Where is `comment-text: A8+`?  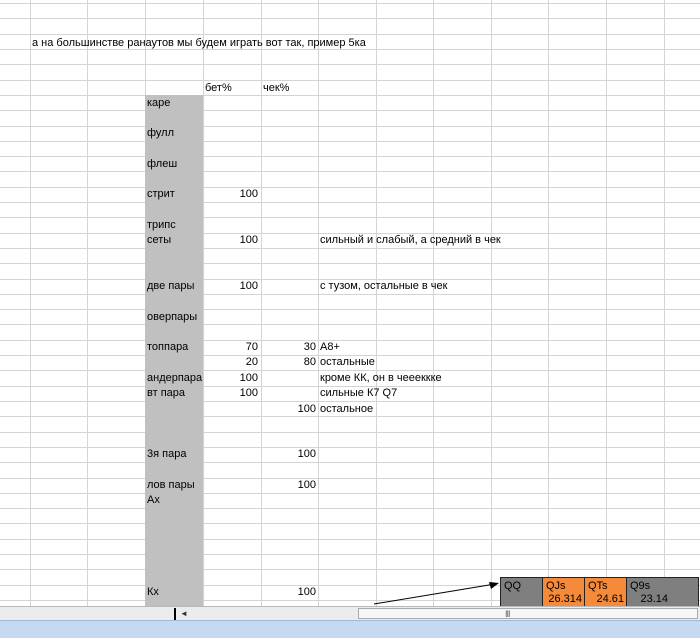 comment-text: A8+ is located at coordinates (330, 347).